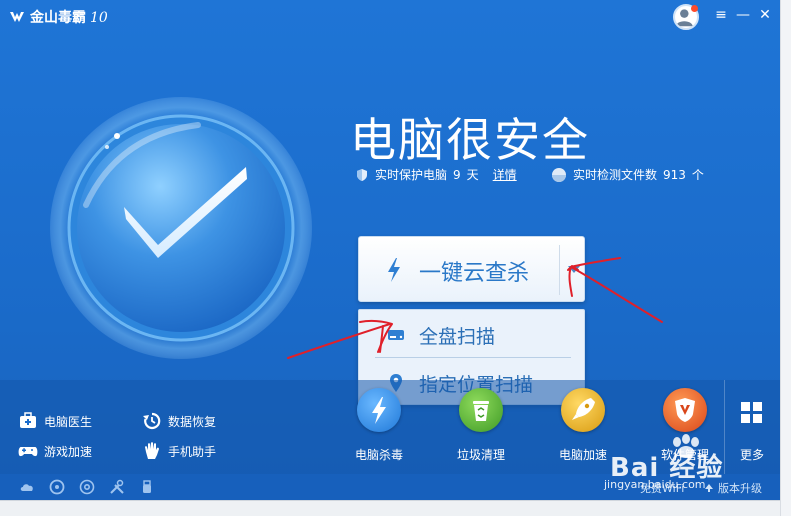  I want to click on tool-antivirus: 电脑杀毒, so click(379, 425).